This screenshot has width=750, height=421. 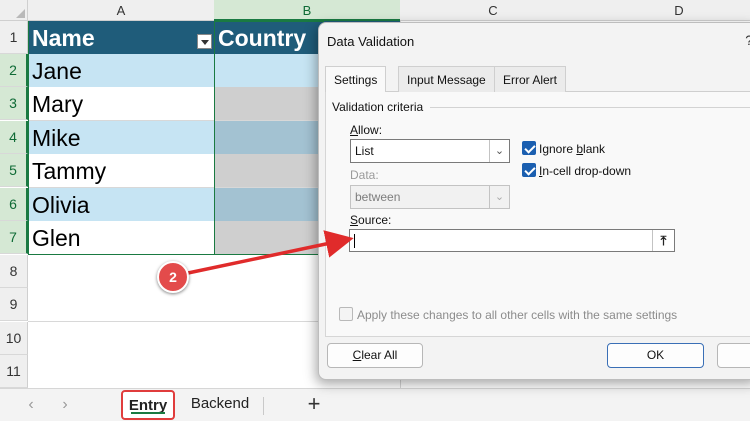 I want to click on select-all-corner, so click(x=14, y=10).